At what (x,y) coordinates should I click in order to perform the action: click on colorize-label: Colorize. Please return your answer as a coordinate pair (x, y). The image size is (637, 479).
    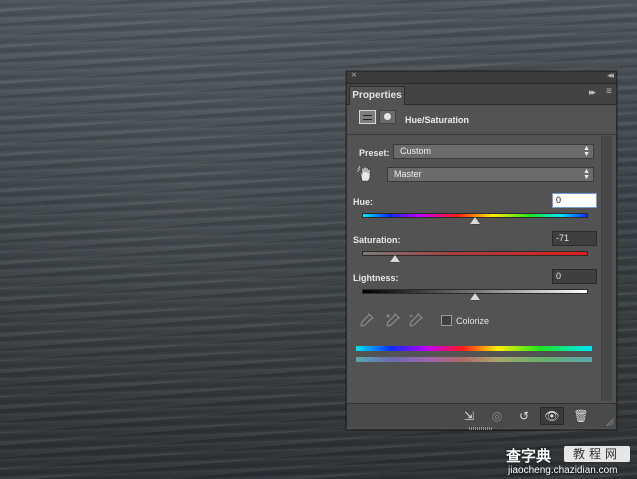
    Looking at the image, I should click on (473, 321).